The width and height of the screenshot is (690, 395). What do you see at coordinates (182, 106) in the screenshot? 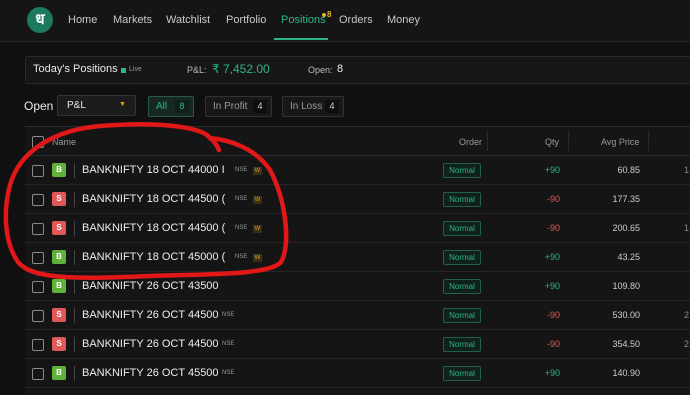
I see `filter-all-count: 8` at bounding box center [182, 106].